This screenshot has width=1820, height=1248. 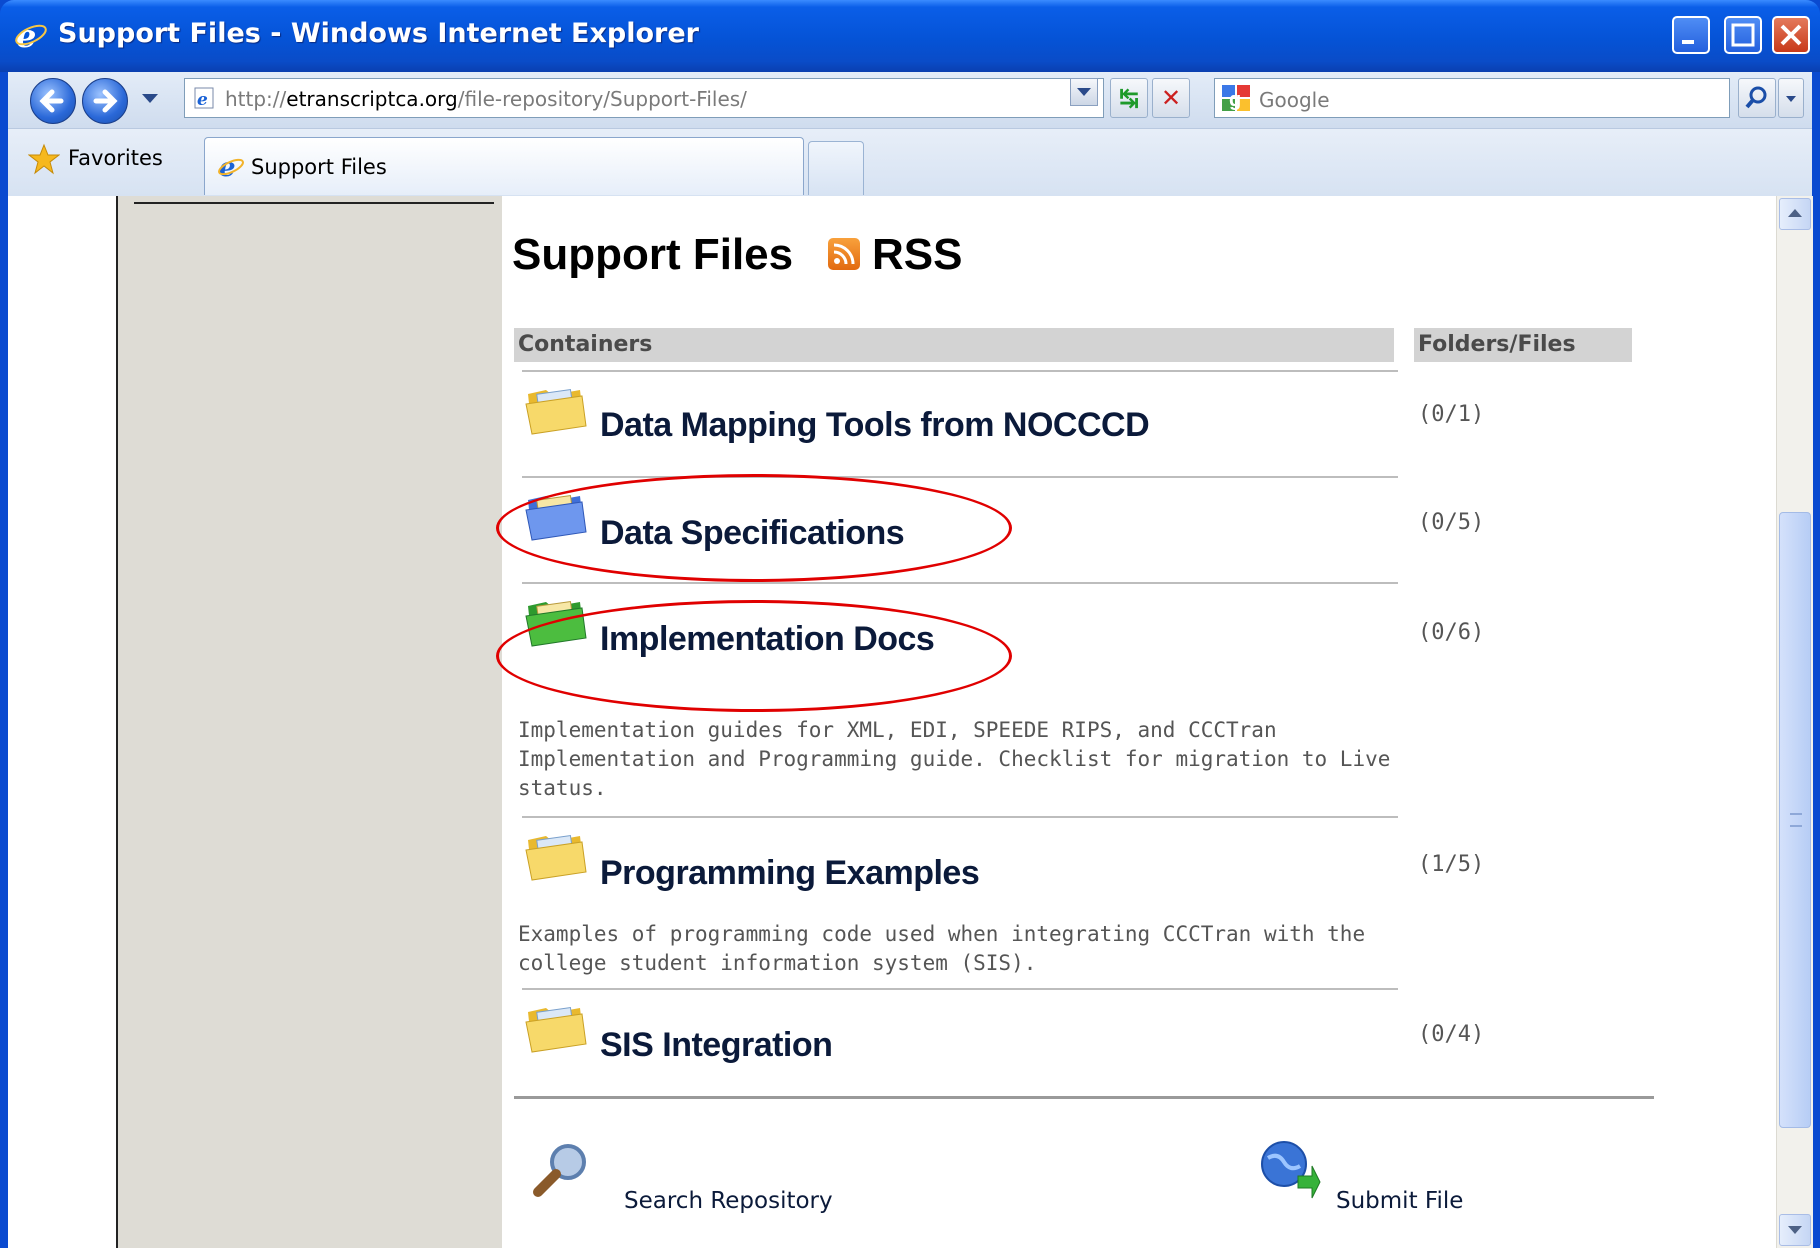 I want to click on rss-icon, so click(x=844, y=254).